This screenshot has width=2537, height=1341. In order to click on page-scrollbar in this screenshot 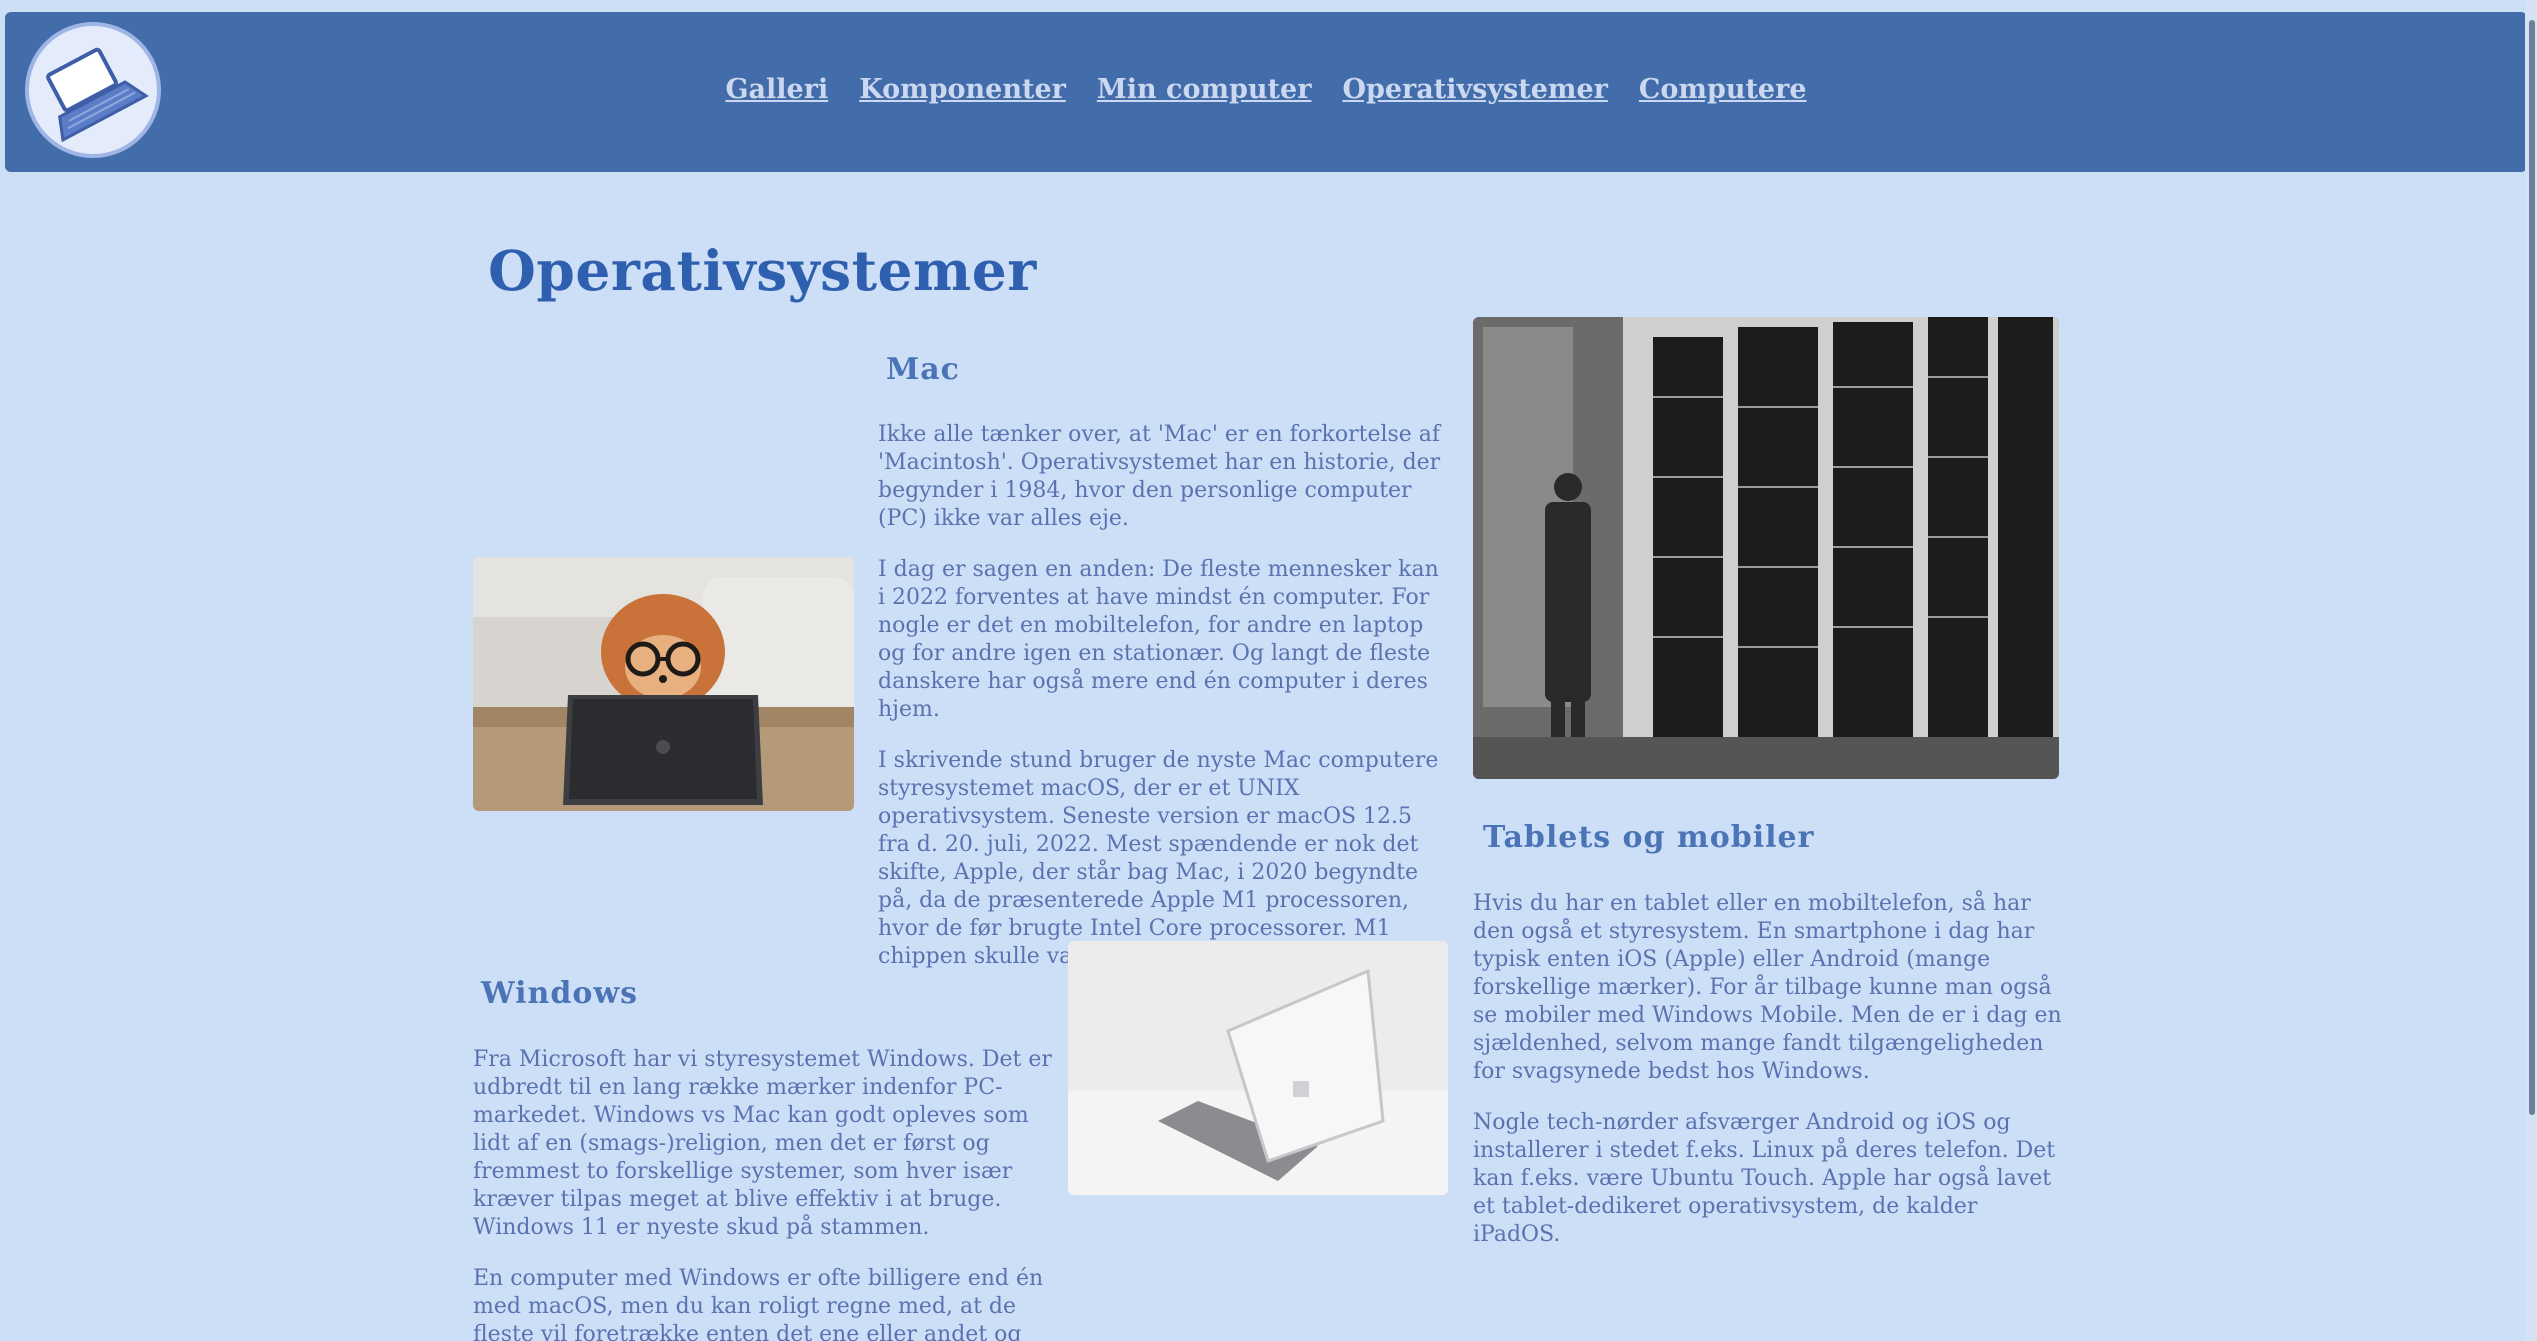, I will do `click(2531, 670)`.